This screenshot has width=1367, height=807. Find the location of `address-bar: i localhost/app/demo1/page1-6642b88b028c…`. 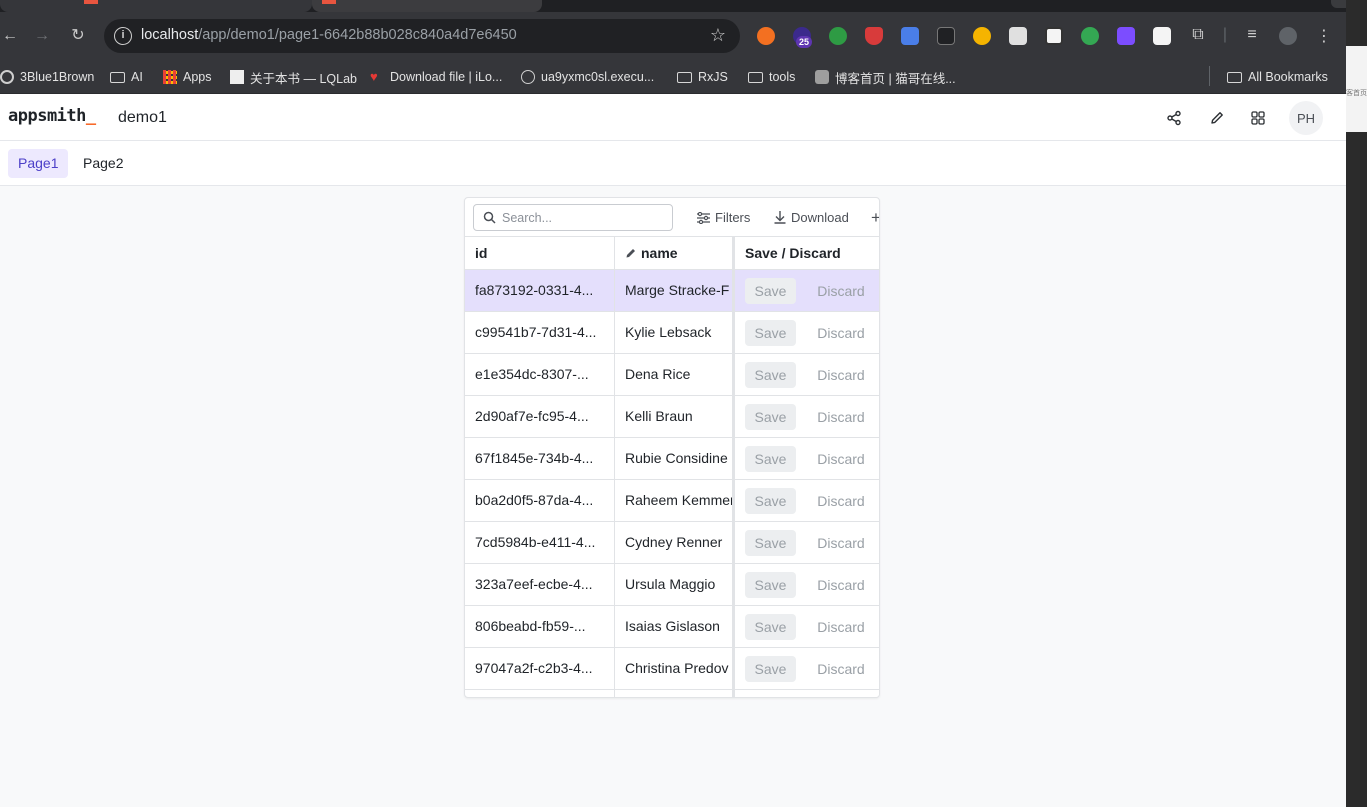

address-bar: i localhost/app/demo1/page1-6642b88b028c… is located at coordinates (422, 36).